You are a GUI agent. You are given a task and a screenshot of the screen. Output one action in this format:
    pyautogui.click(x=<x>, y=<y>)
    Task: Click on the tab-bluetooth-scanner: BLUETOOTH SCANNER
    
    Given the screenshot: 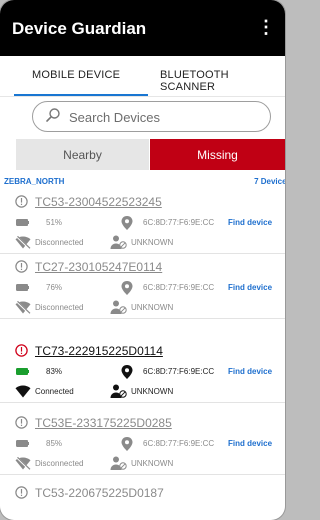 What is the action you would take?
    pyautogui.click(x=222, y=81)
    